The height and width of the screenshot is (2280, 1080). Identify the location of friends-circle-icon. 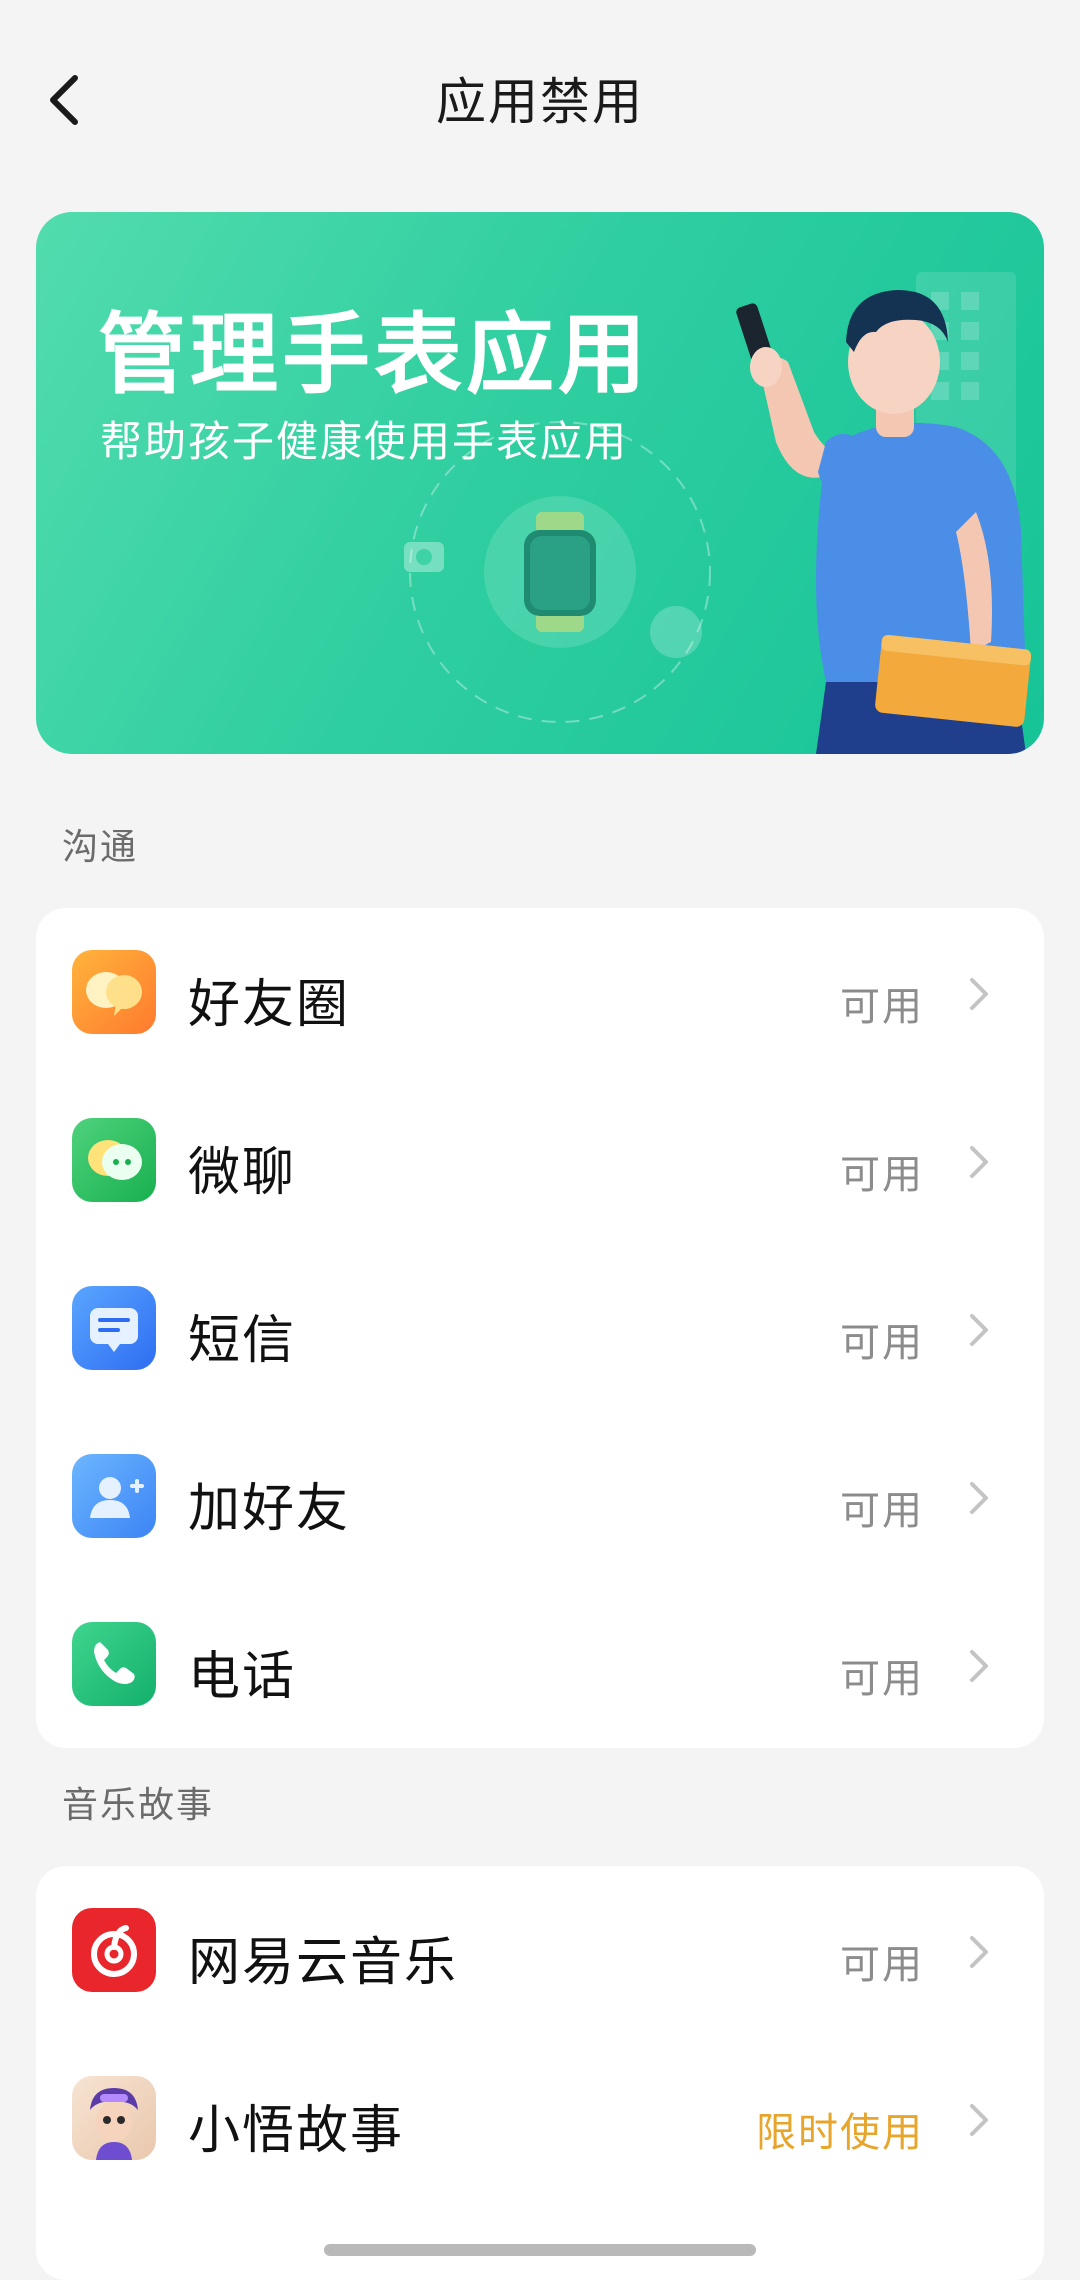
(114, 992).